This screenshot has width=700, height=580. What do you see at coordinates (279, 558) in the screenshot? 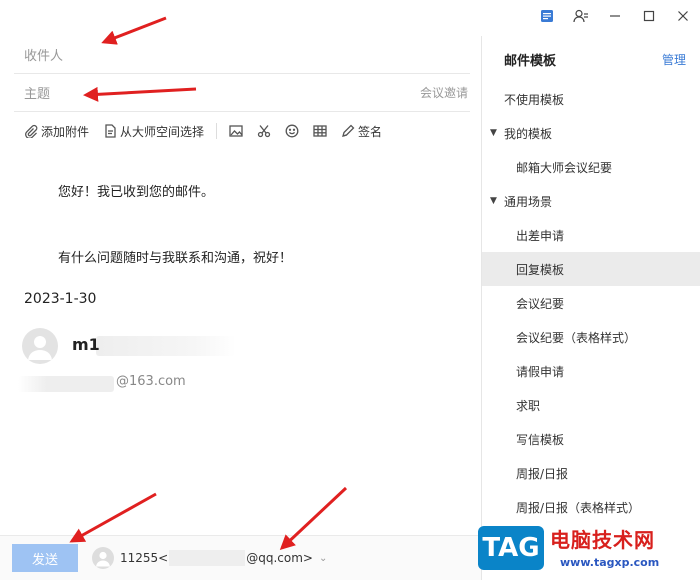
I see `sender-suffix: @qq.com>` at bounding box center [279, 558].